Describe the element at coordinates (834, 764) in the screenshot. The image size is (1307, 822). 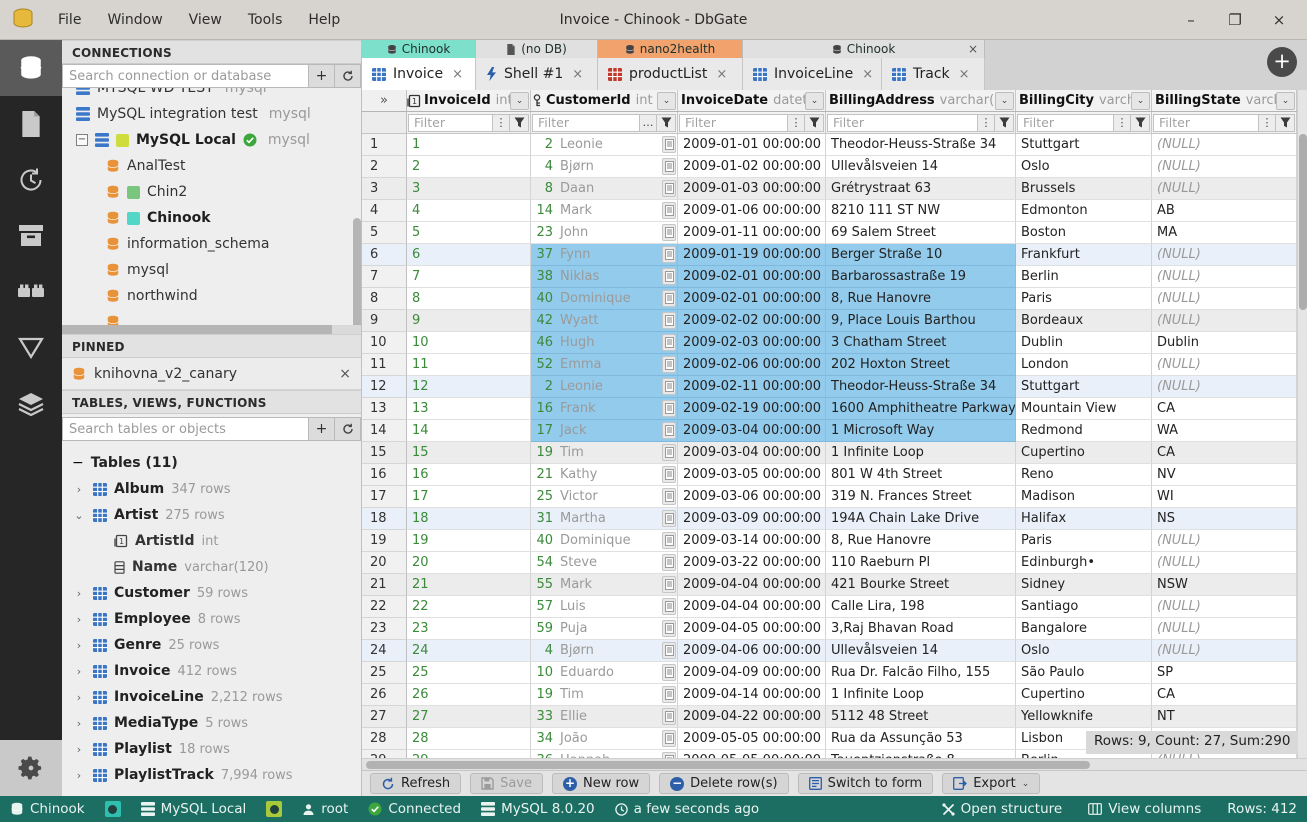
I see `grid-horizontal-scrollbar` at that location.